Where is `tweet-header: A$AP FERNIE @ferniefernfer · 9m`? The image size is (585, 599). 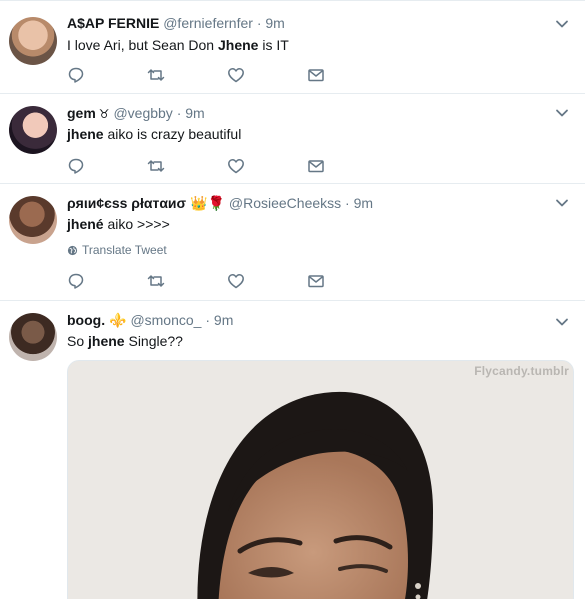
tweet-header: A$AP FERNIE @ferniefernfer · 9m is located at coordinates (176, 23).